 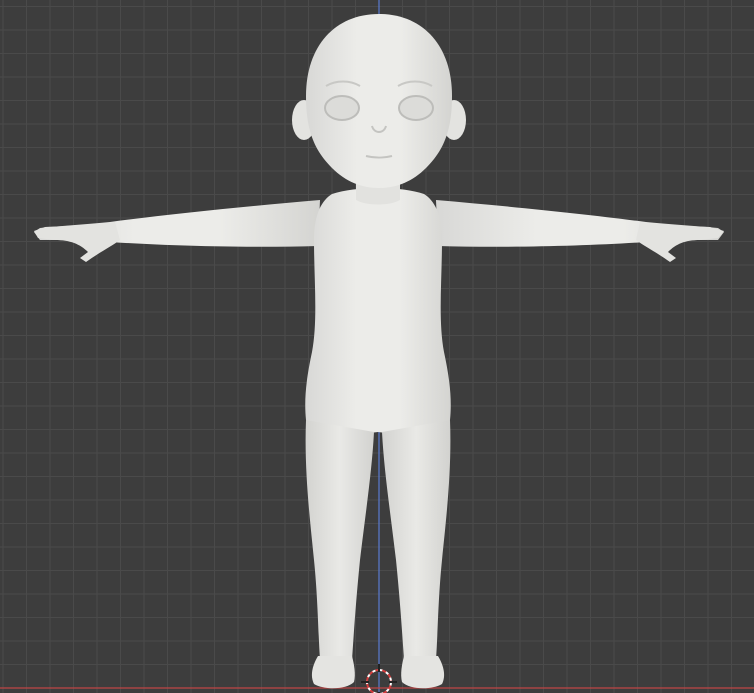 What do you see at coordinates (342, 108) in the screenshot?
I see `left-eye` at bounding box center [342, 108].